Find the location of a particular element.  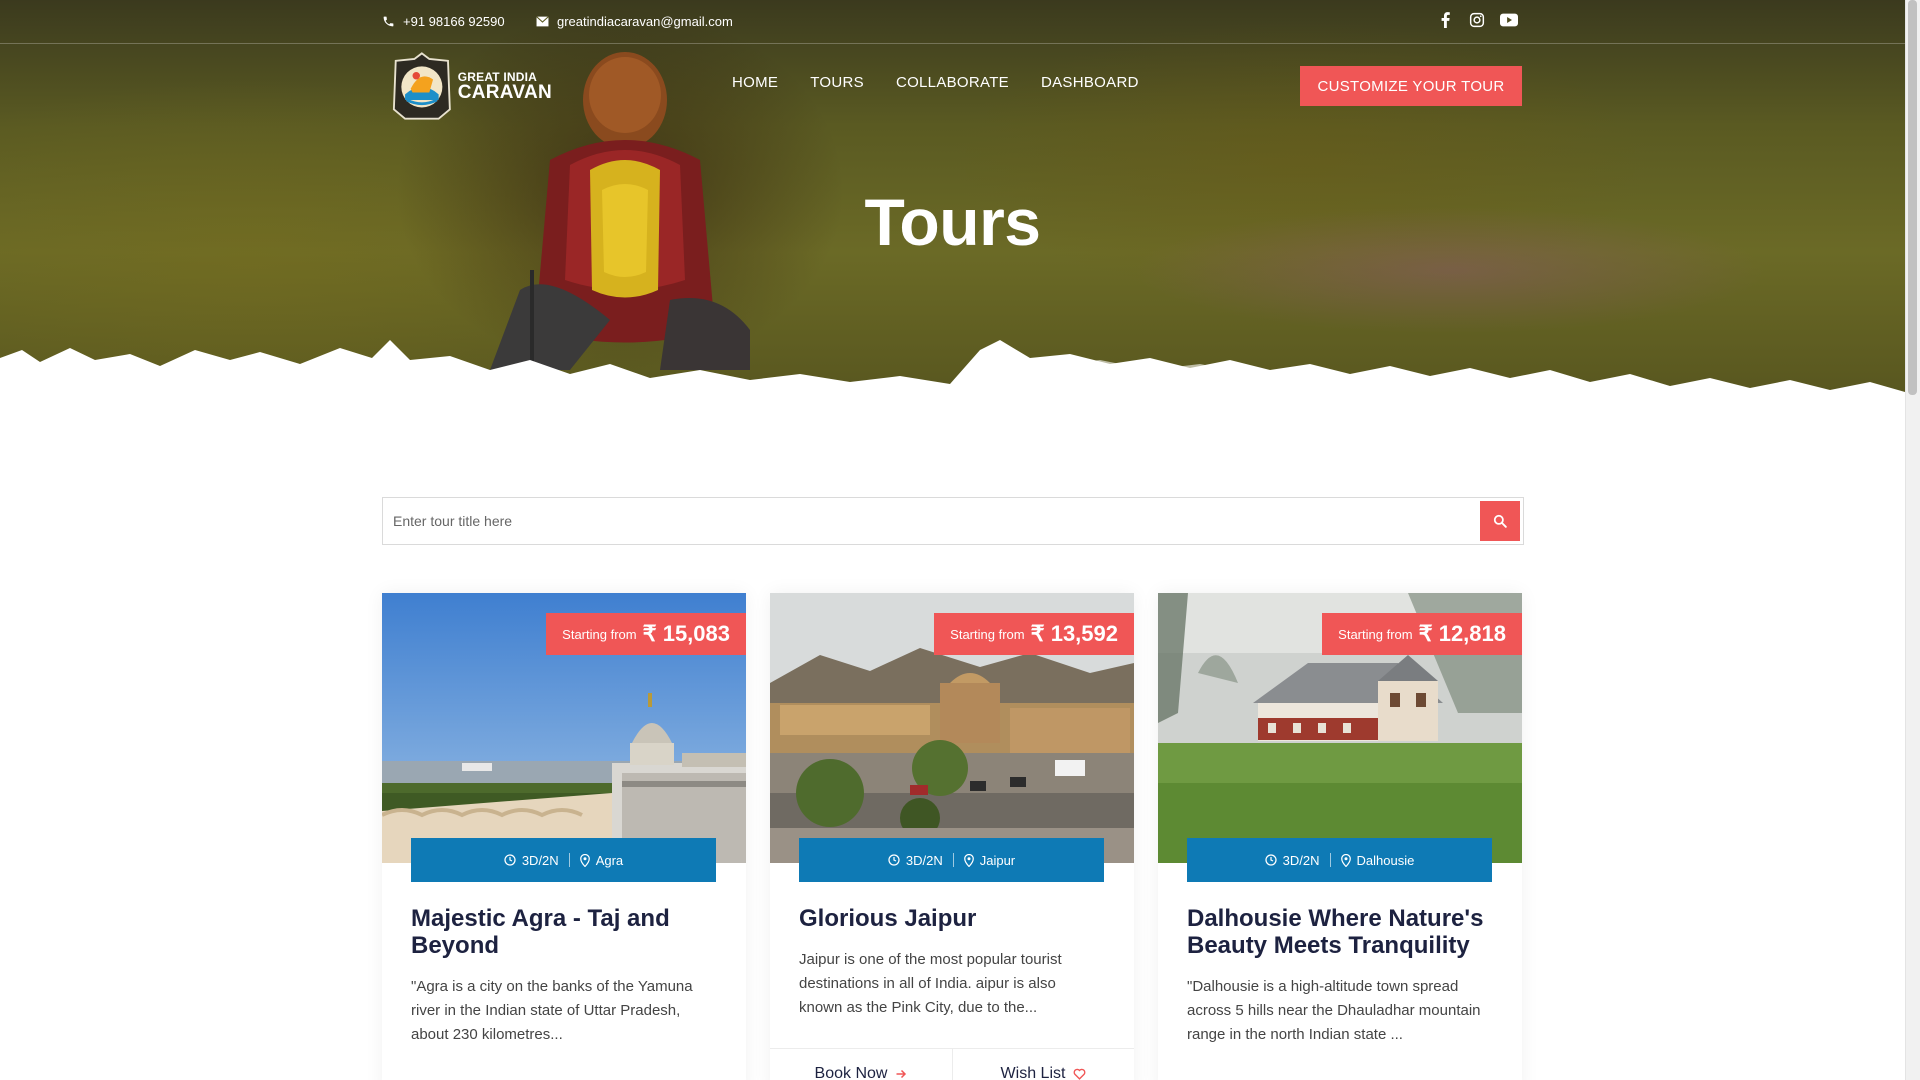

page-scrollbar-thumb is located at coordinates (1912, 197).